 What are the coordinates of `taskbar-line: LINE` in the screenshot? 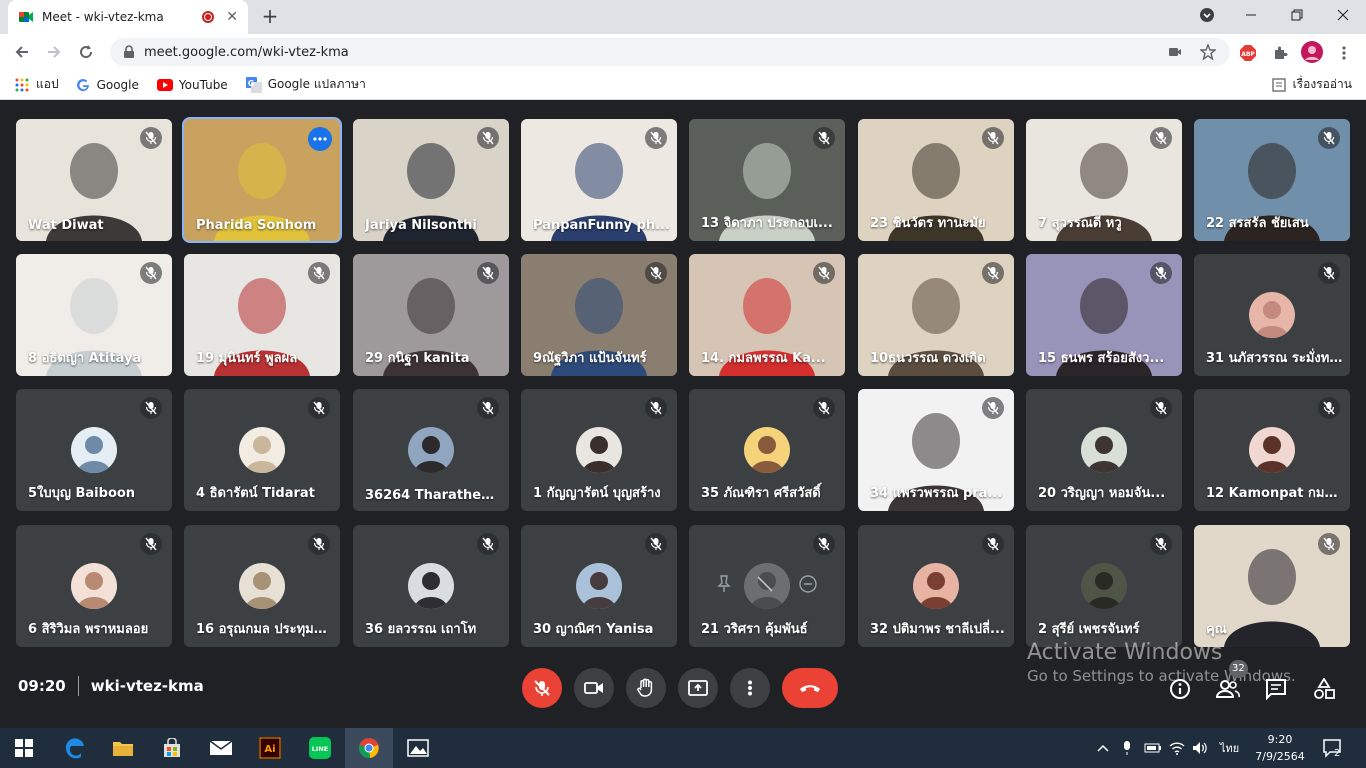 It's located at (320, 748).